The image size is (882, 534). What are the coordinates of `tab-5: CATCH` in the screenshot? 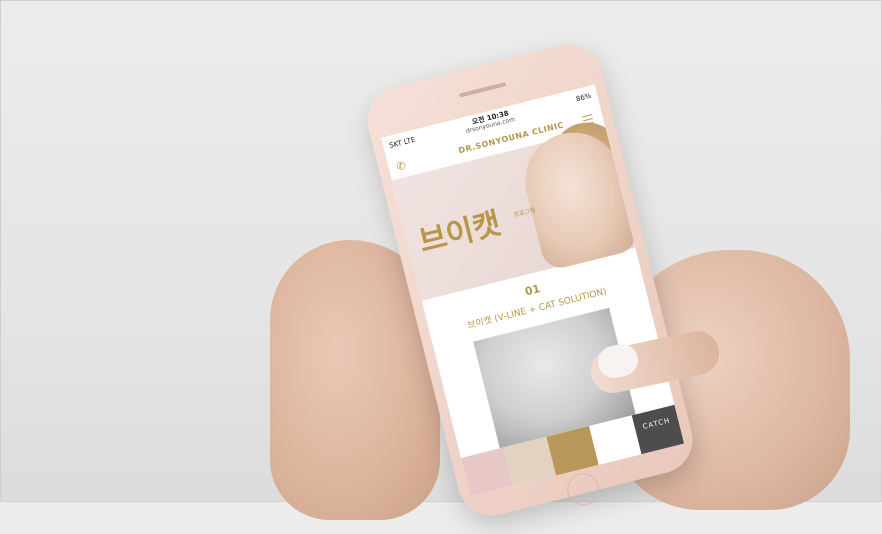 It's located at (658, 429).